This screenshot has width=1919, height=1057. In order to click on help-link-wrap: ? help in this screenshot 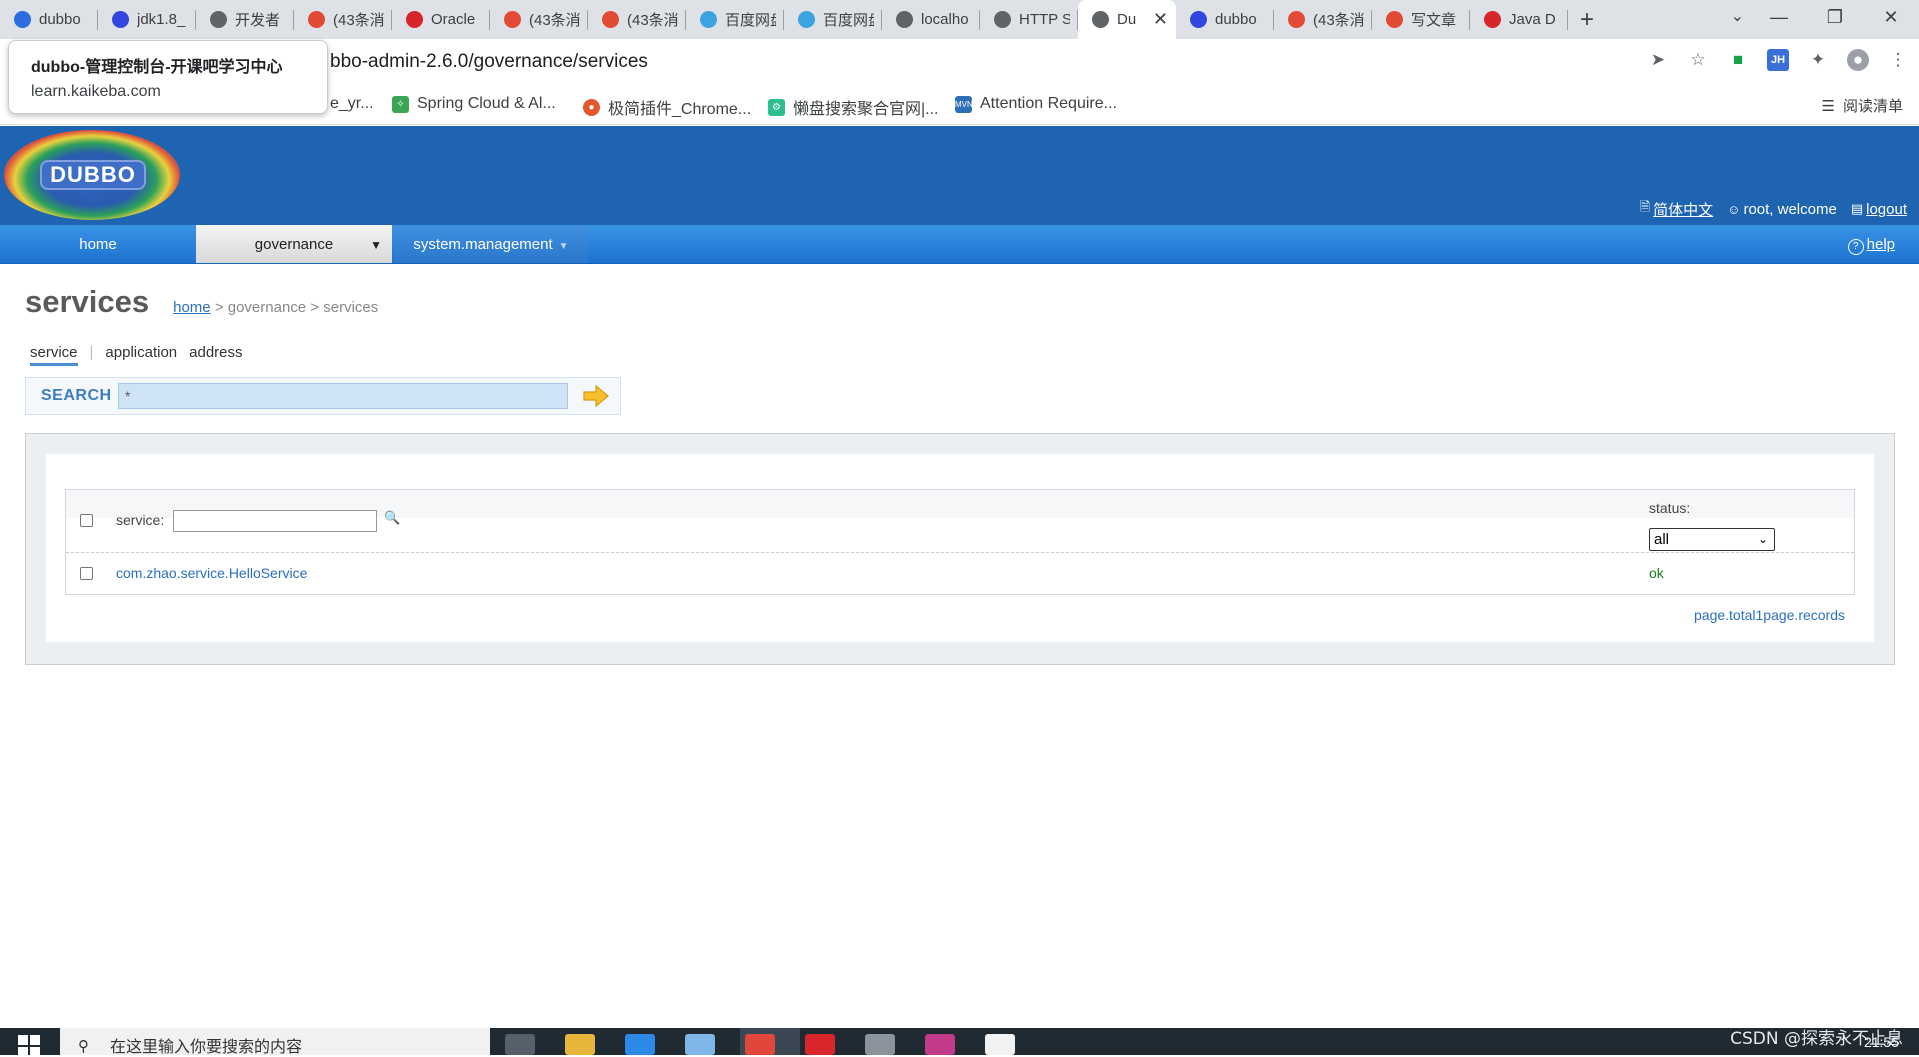, I will do `click(1871, 245)`.